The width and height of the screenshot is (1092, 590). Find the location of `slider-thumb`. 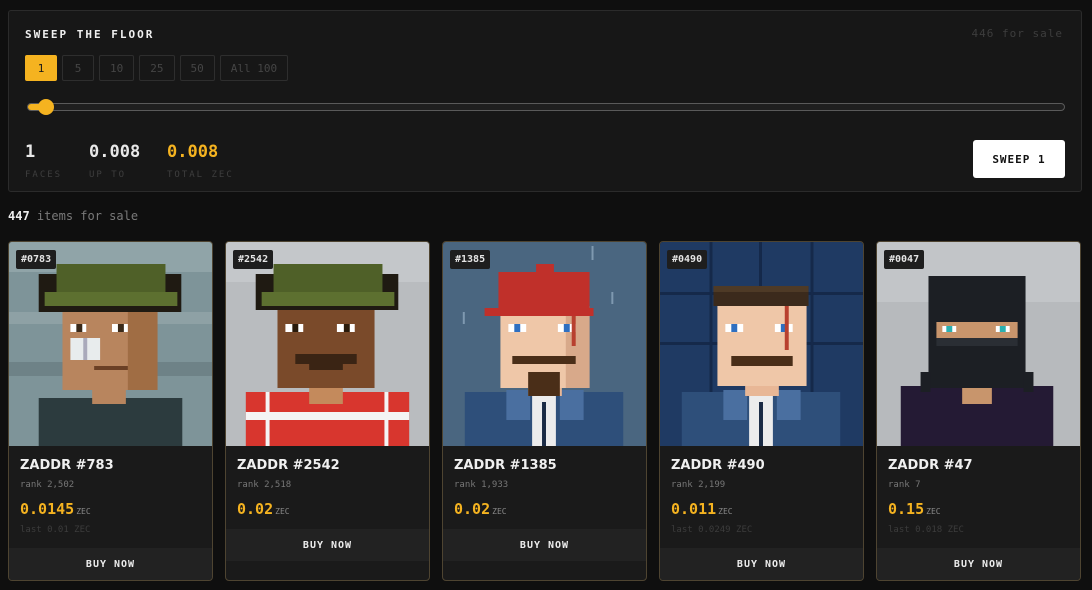

slider-thumb is located at coordinates (46, 107).